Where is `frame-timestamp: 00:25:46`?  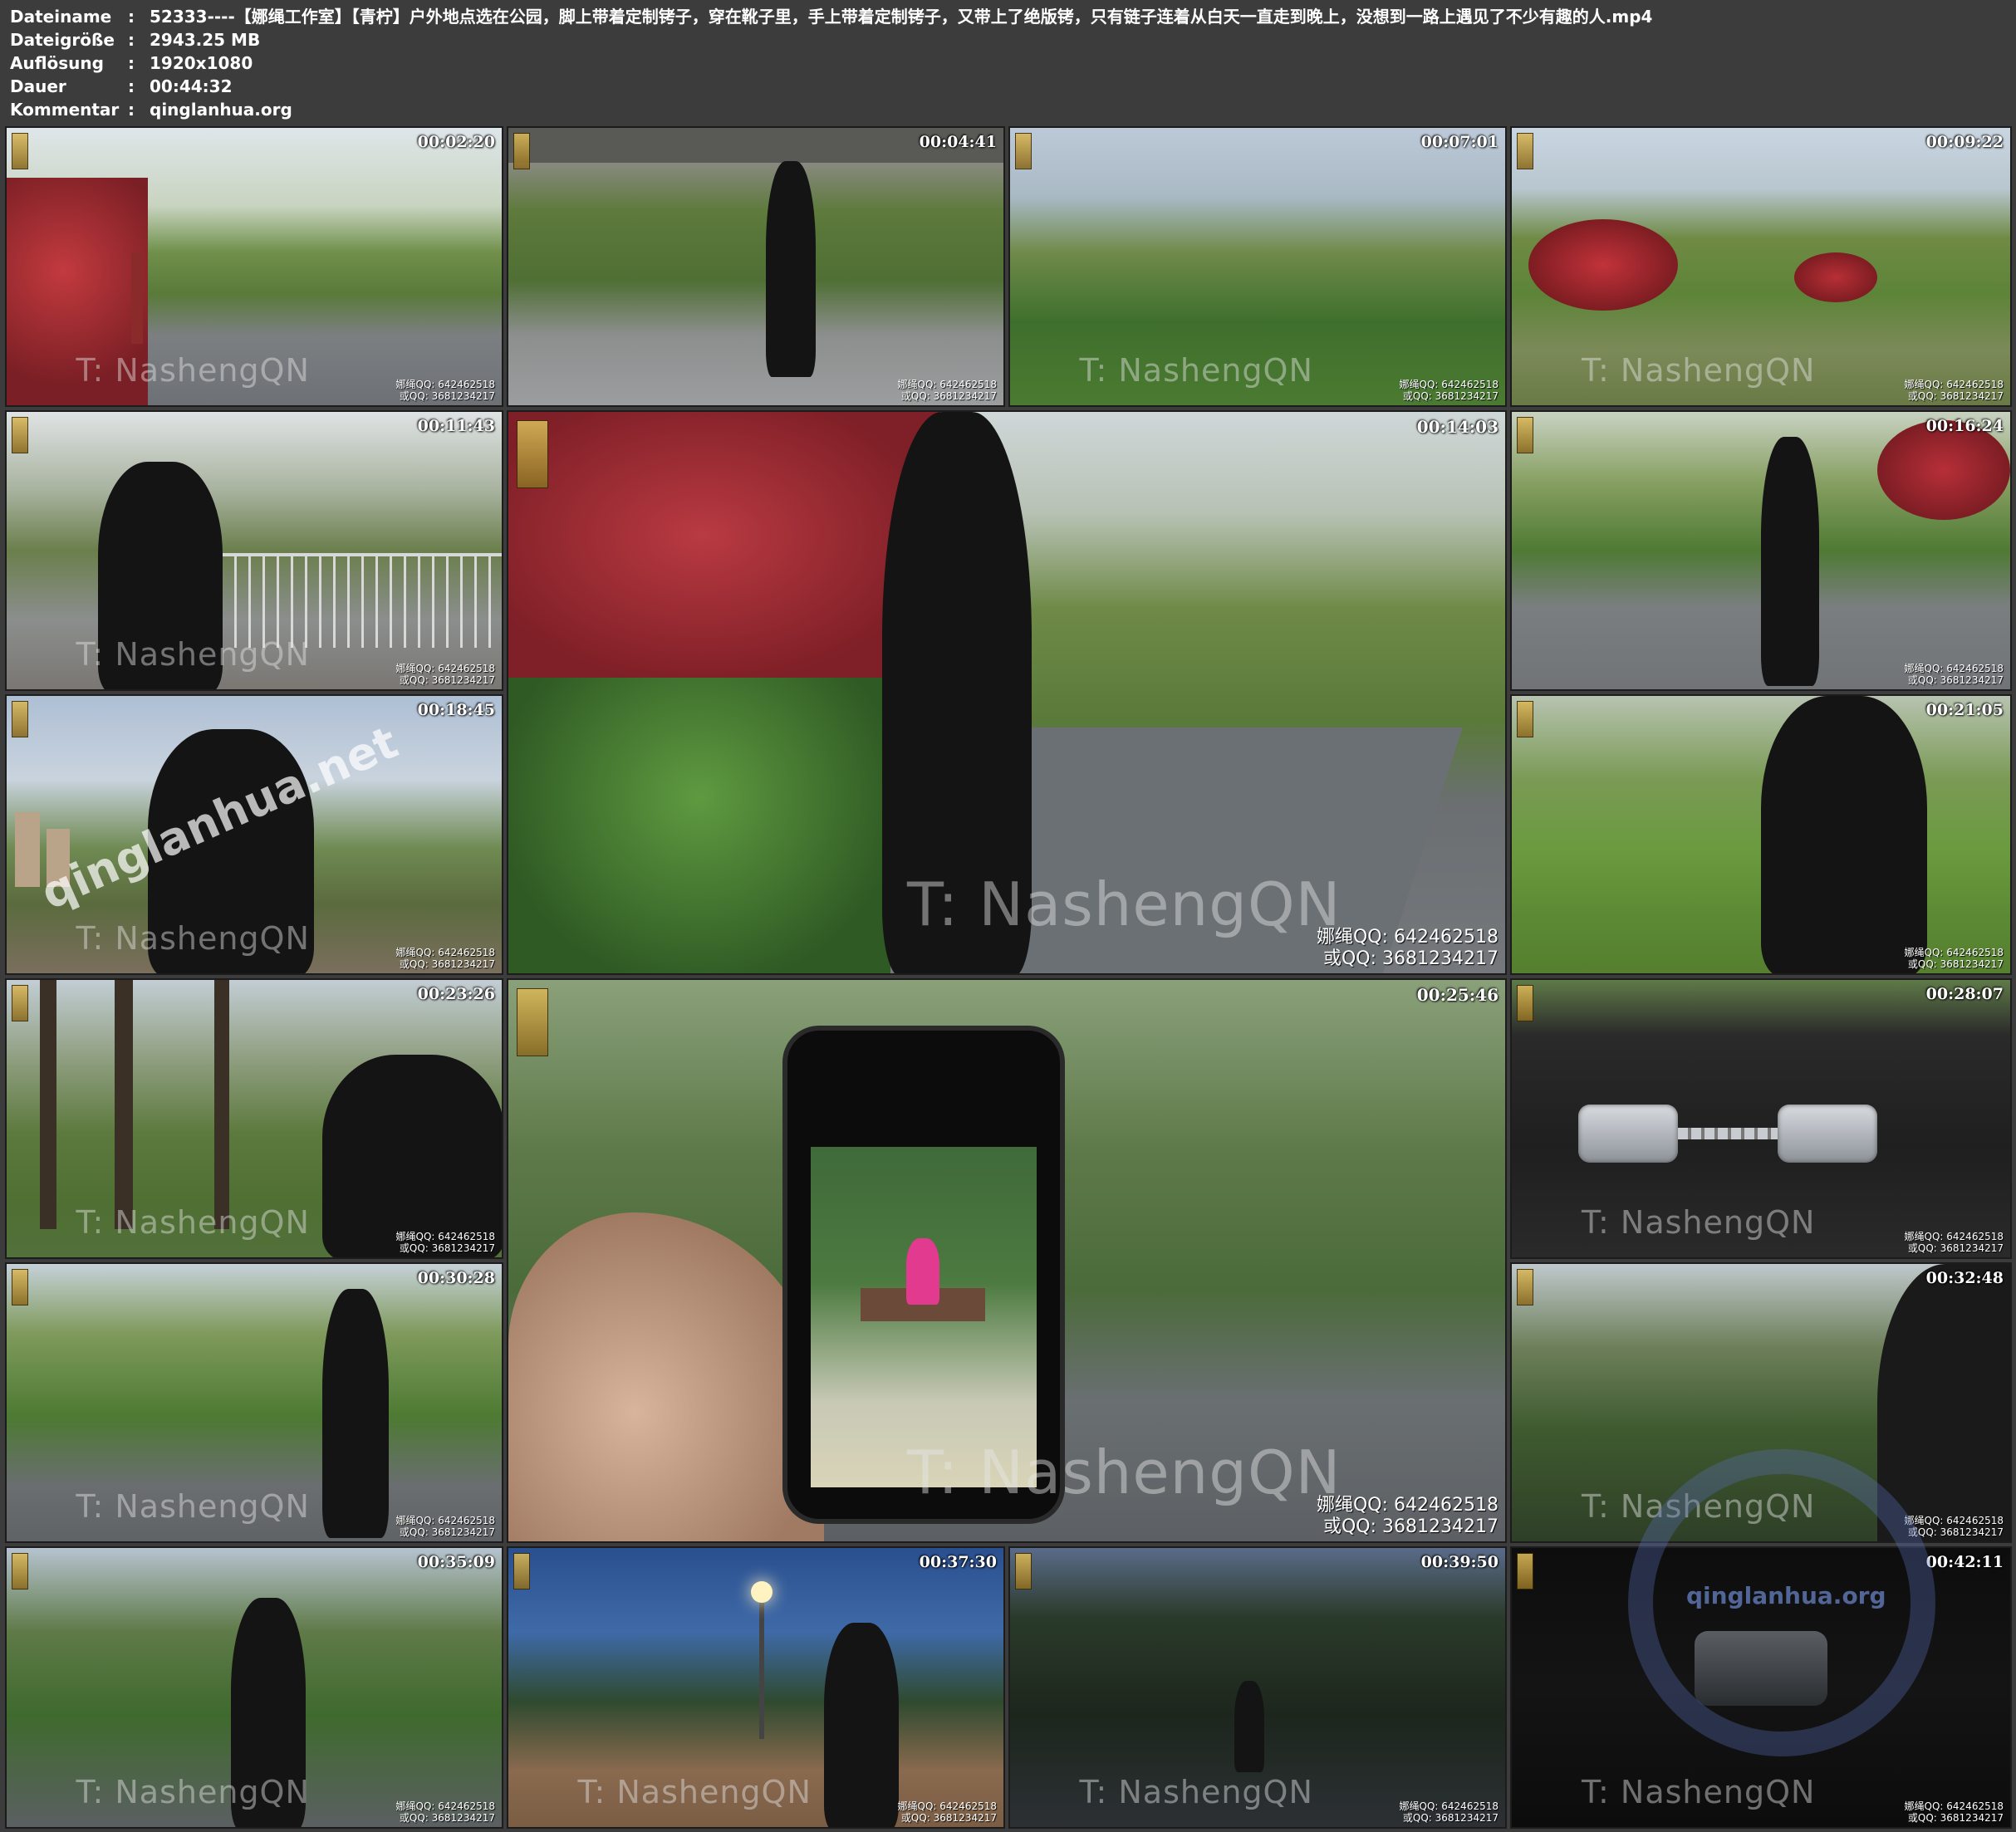
frame-timestamp: 00:25:46 is located at coordinates (1457, 995).